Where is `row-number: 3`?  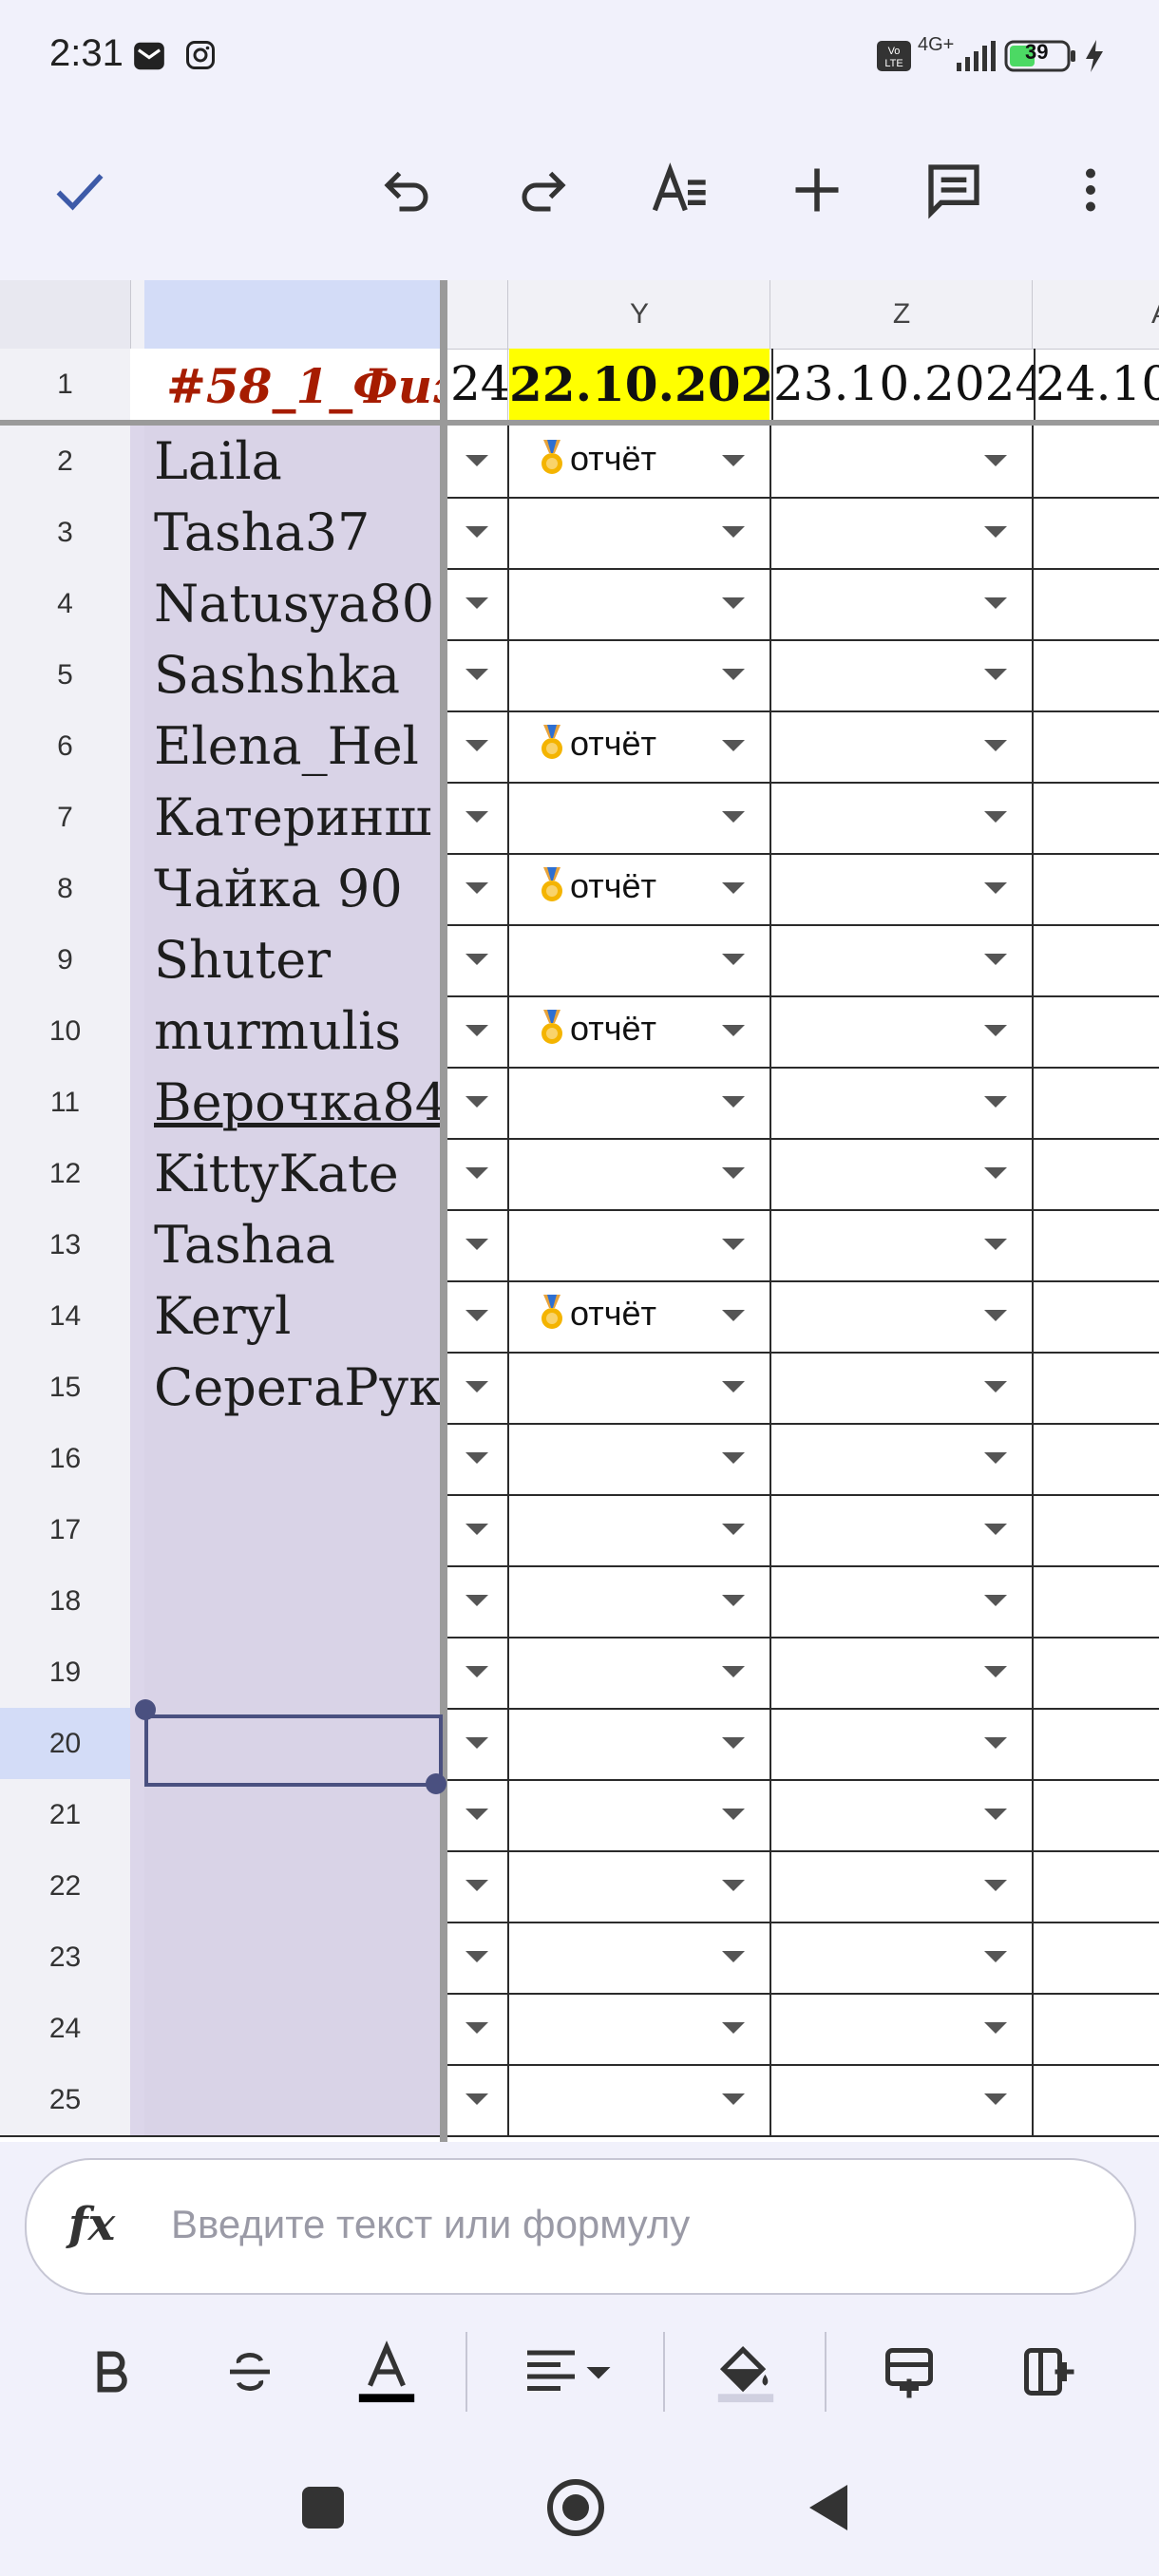 row-number: 3 is located at coordinates (65, 532).